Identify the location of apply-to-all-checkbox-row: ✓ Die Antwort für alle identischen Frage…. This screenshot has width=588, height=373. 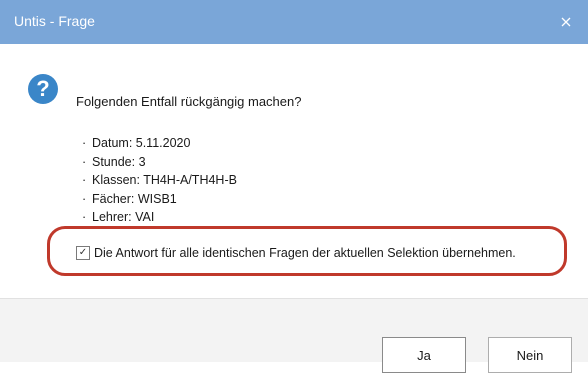
(296, 253).